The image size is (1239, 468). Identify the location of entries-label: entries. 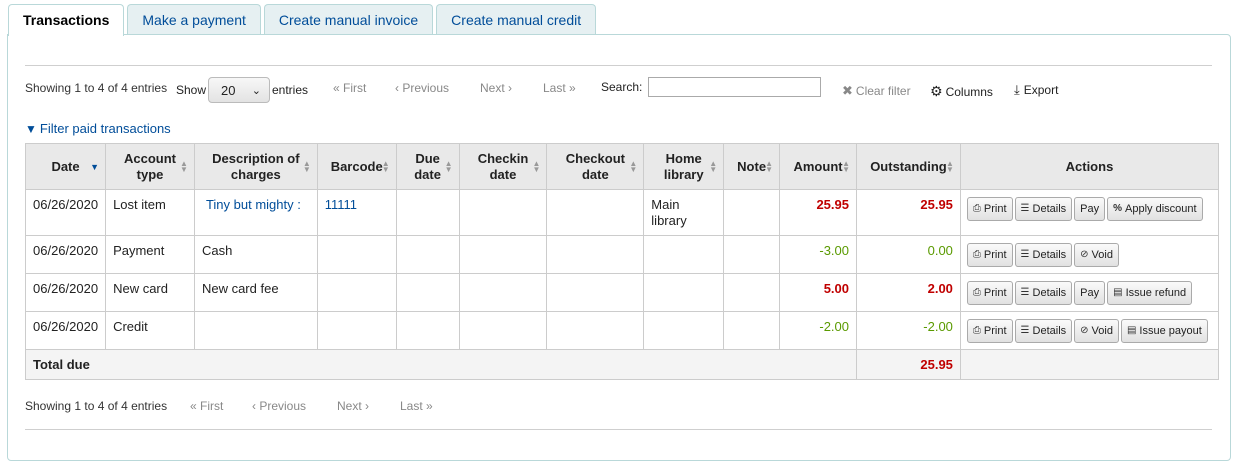
(290, 90).